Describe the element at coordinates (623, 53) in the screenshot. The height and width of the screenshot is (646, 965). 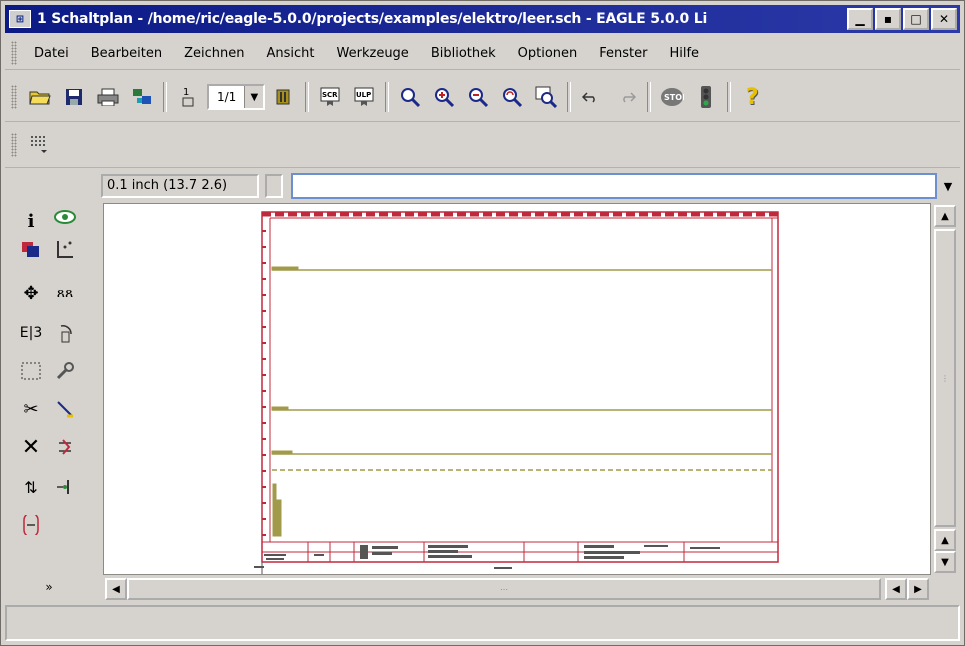
I see `menu-fenster: Fenster` at that location.